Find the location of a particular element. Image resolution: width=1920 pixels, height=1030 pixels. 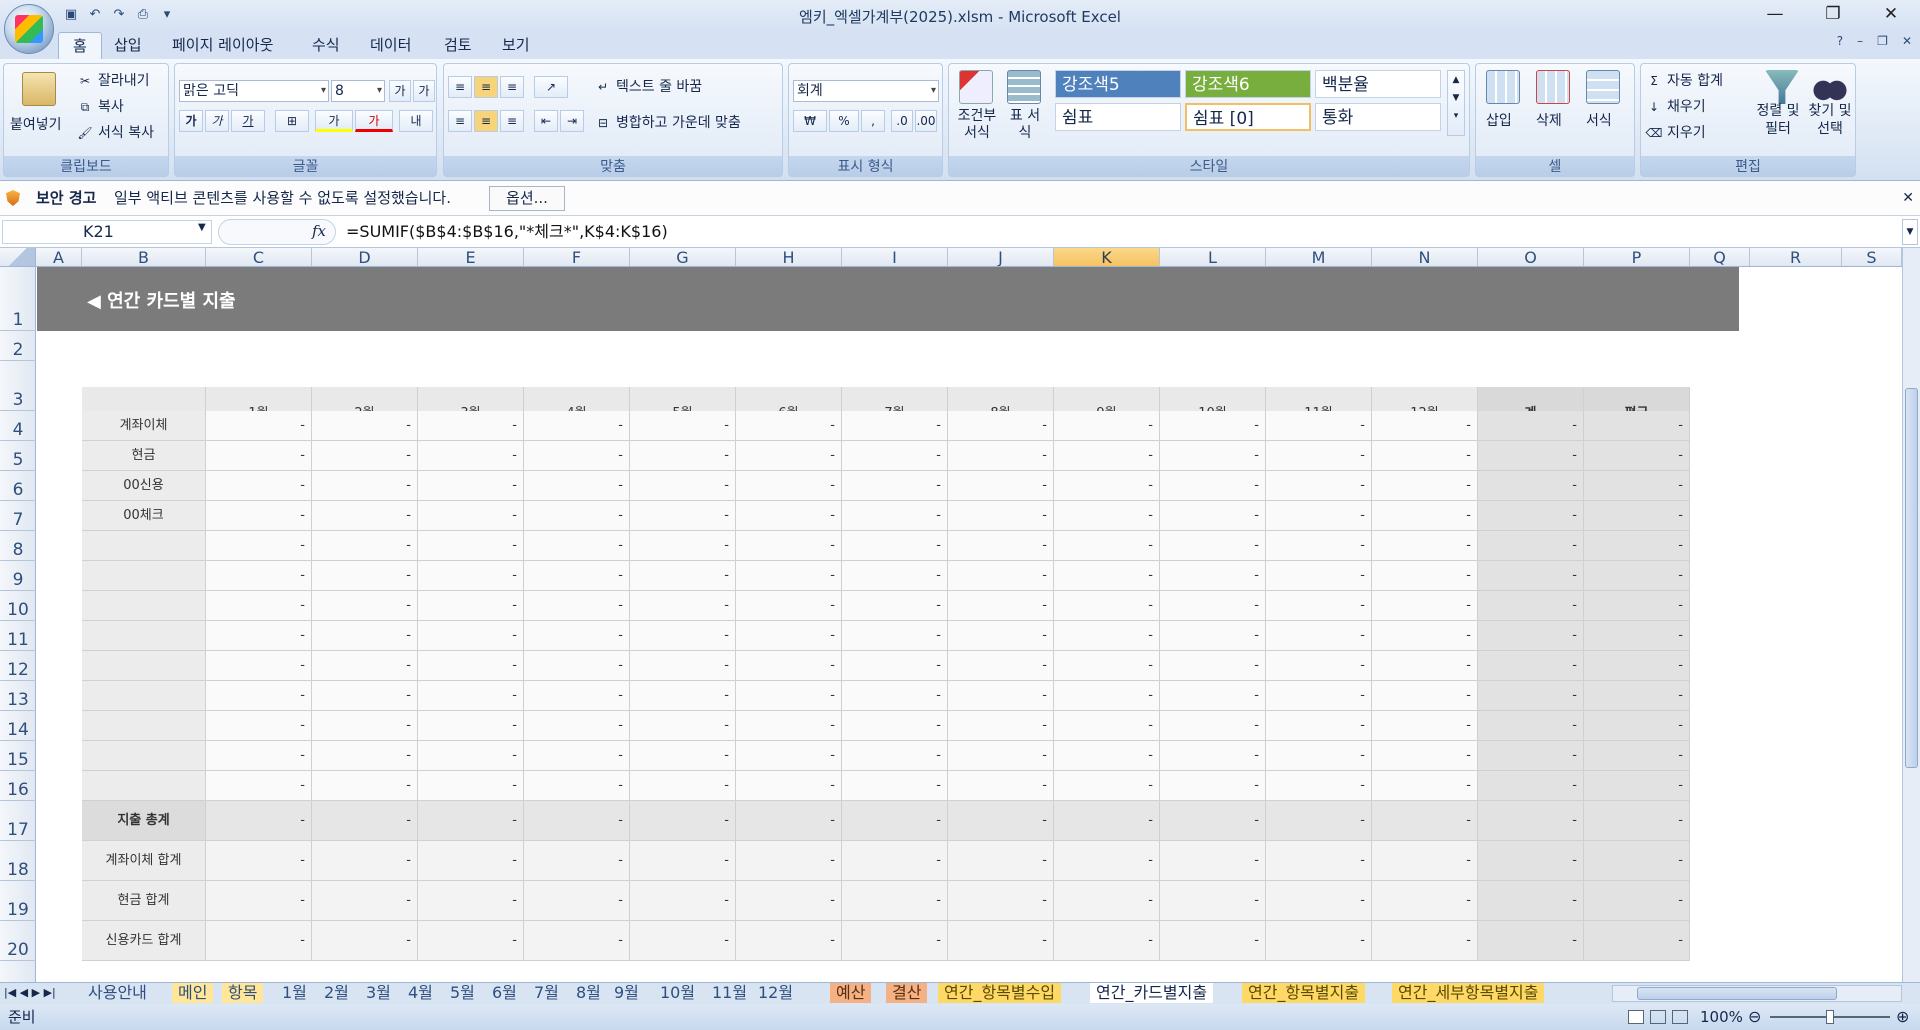

horizontal-scroll-thumb is located at coordinates (1737, 993).